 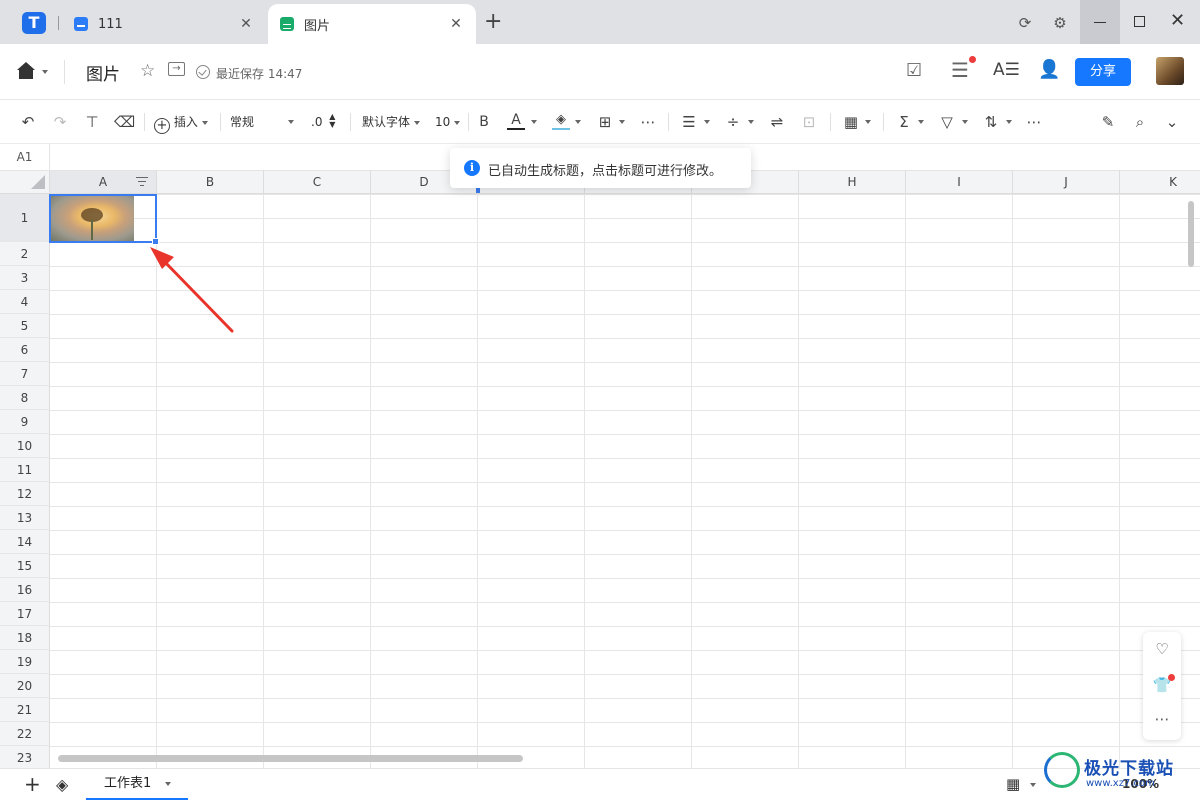 I want to click on row-header-16: 16, so click(x=25, y=590).